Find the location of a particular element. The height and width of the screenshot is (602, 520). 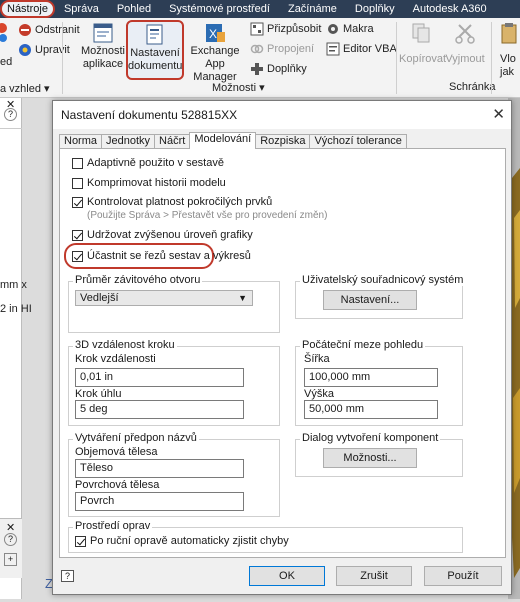

moznosti-aplikace-button: Možnosti aplikace is located at coordinates (103, 46).